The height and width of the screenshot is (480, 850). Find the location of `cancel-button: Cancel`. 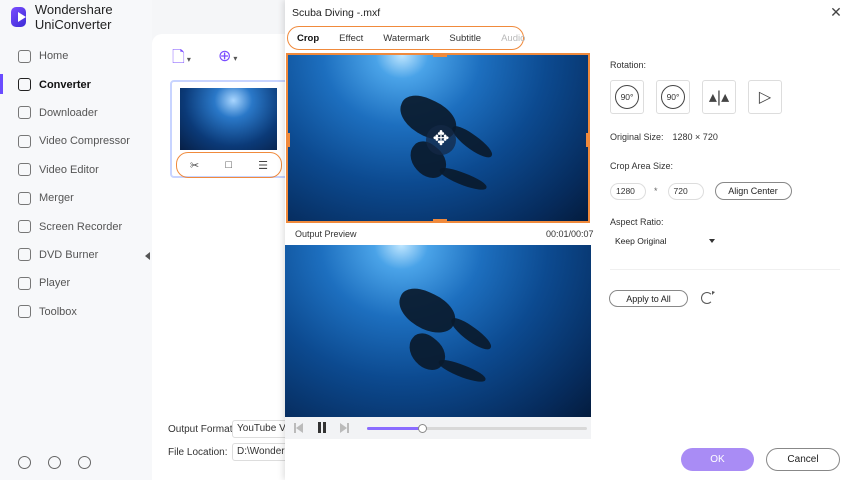

cancel-button: Cancel is located at coordinates (803, 459).